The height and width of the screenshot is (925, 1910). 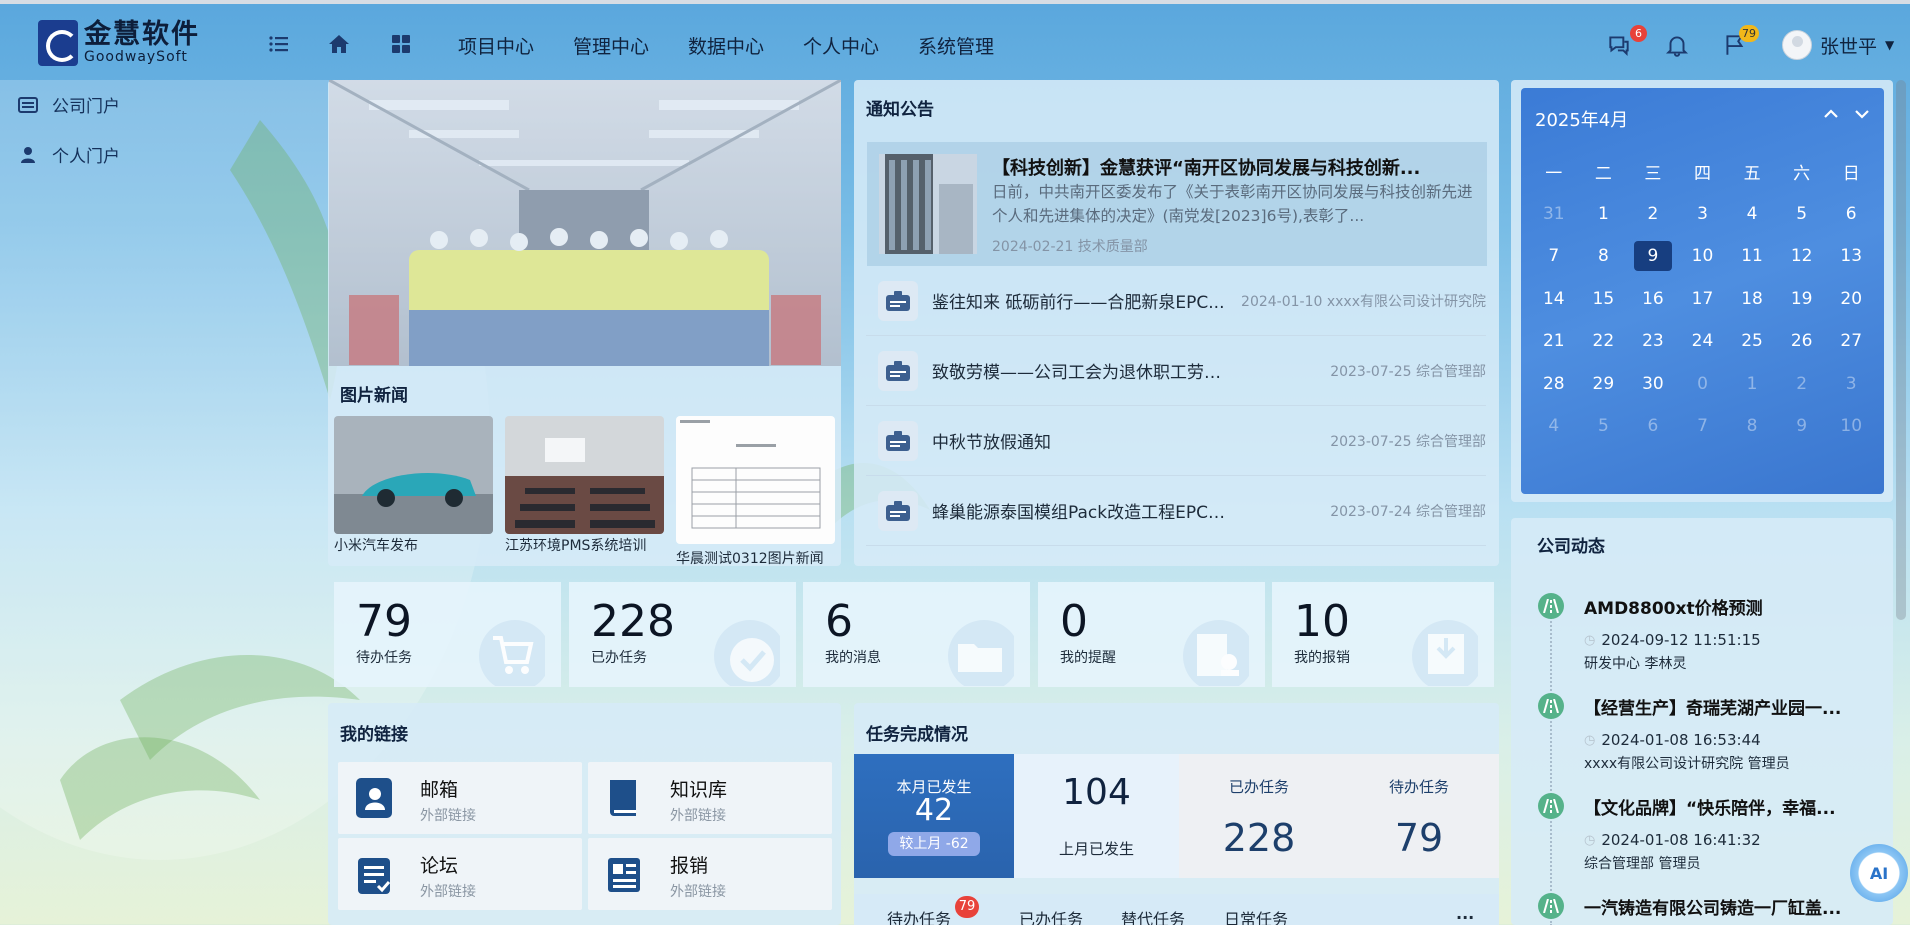 I want to click on bell-icon, so click(x=1677, y=45).